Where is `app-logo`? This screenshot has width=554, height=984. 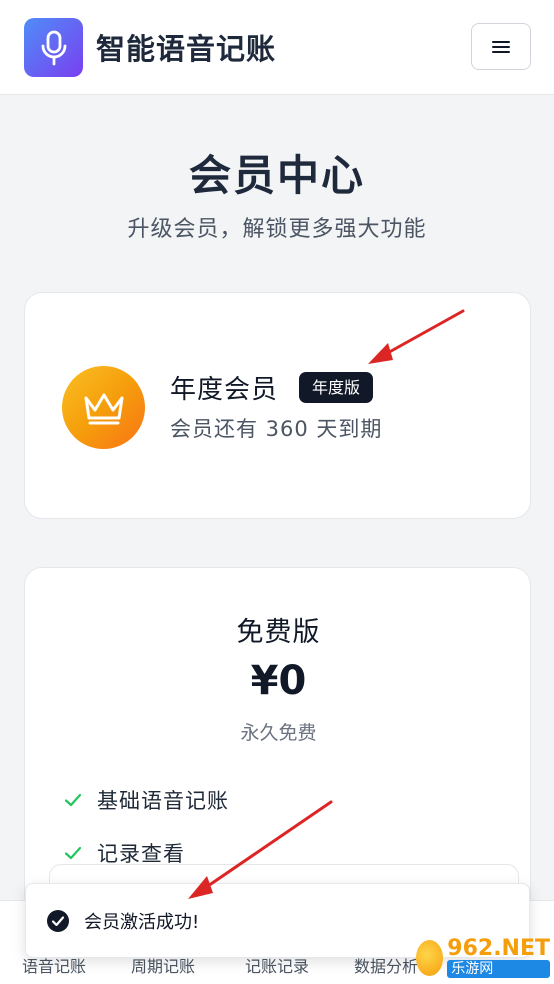
app-logo is located at coordinates (53, 47).